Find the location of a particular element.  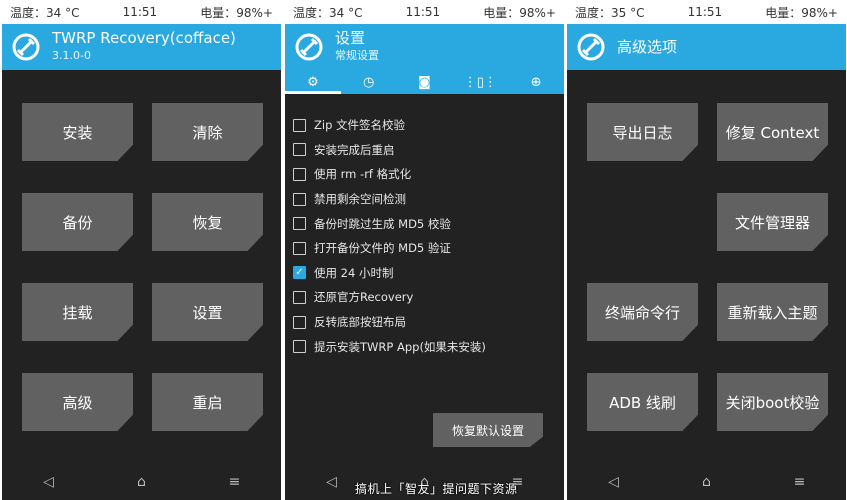

settings-option-row: 使用 rm -rf 格式化 is located at coordinates (424, 174).